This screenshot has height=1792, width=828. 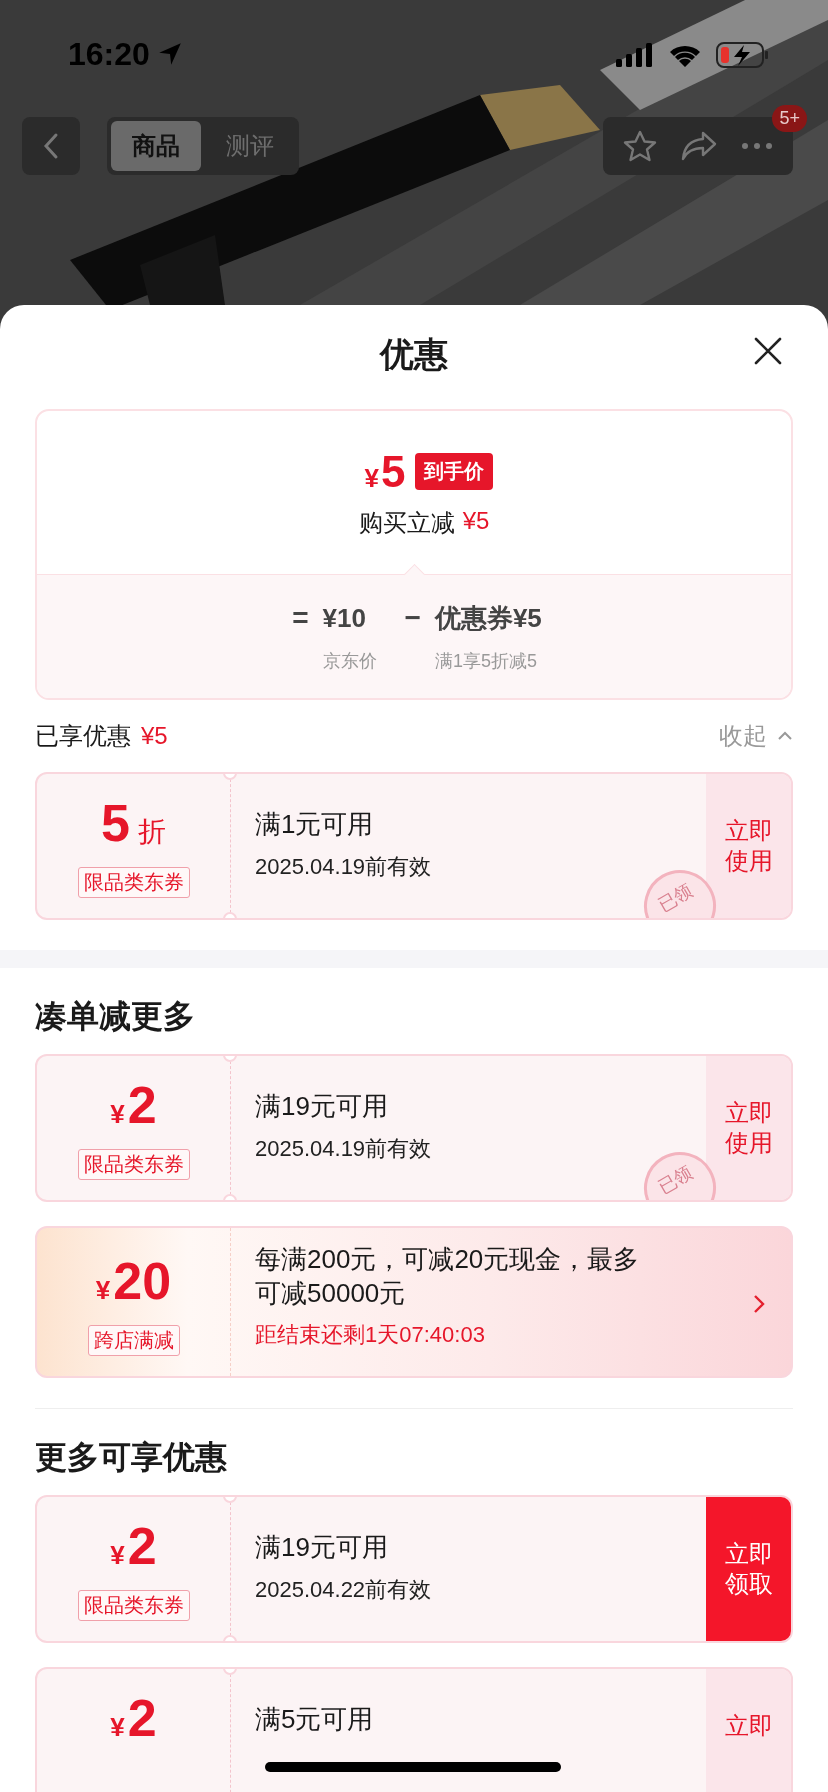 What do you see at coordinates (133, 824) in the screenshot?
I see `coupon-amount: 5 折` at bounding box center [133, 824].